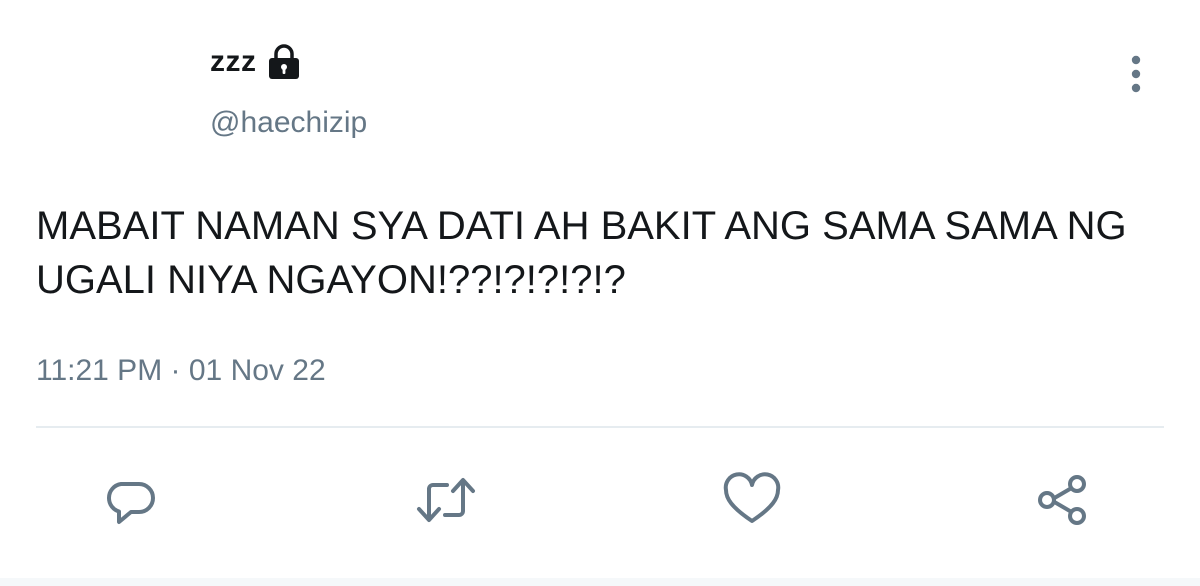 The height and width of the screenshot is (586, 1200). I want to click on more-vertical-icon, so click(1136, 74).